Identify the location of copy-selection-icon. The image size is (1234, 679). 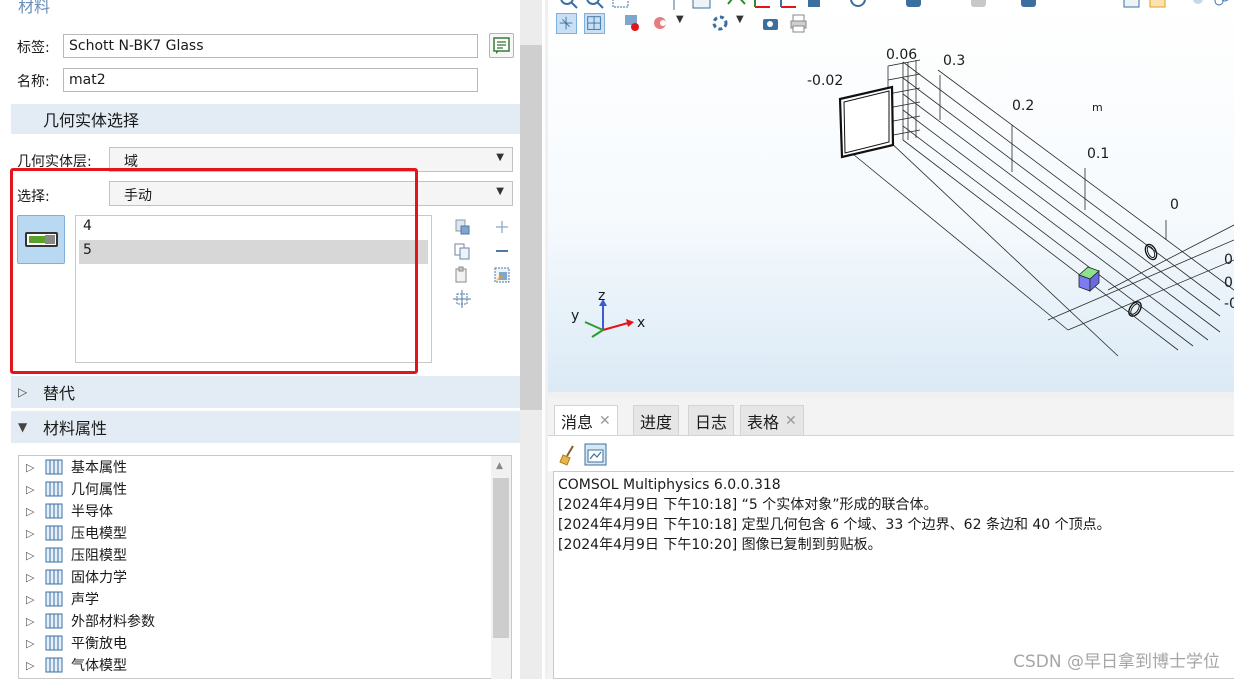
(462, 251).